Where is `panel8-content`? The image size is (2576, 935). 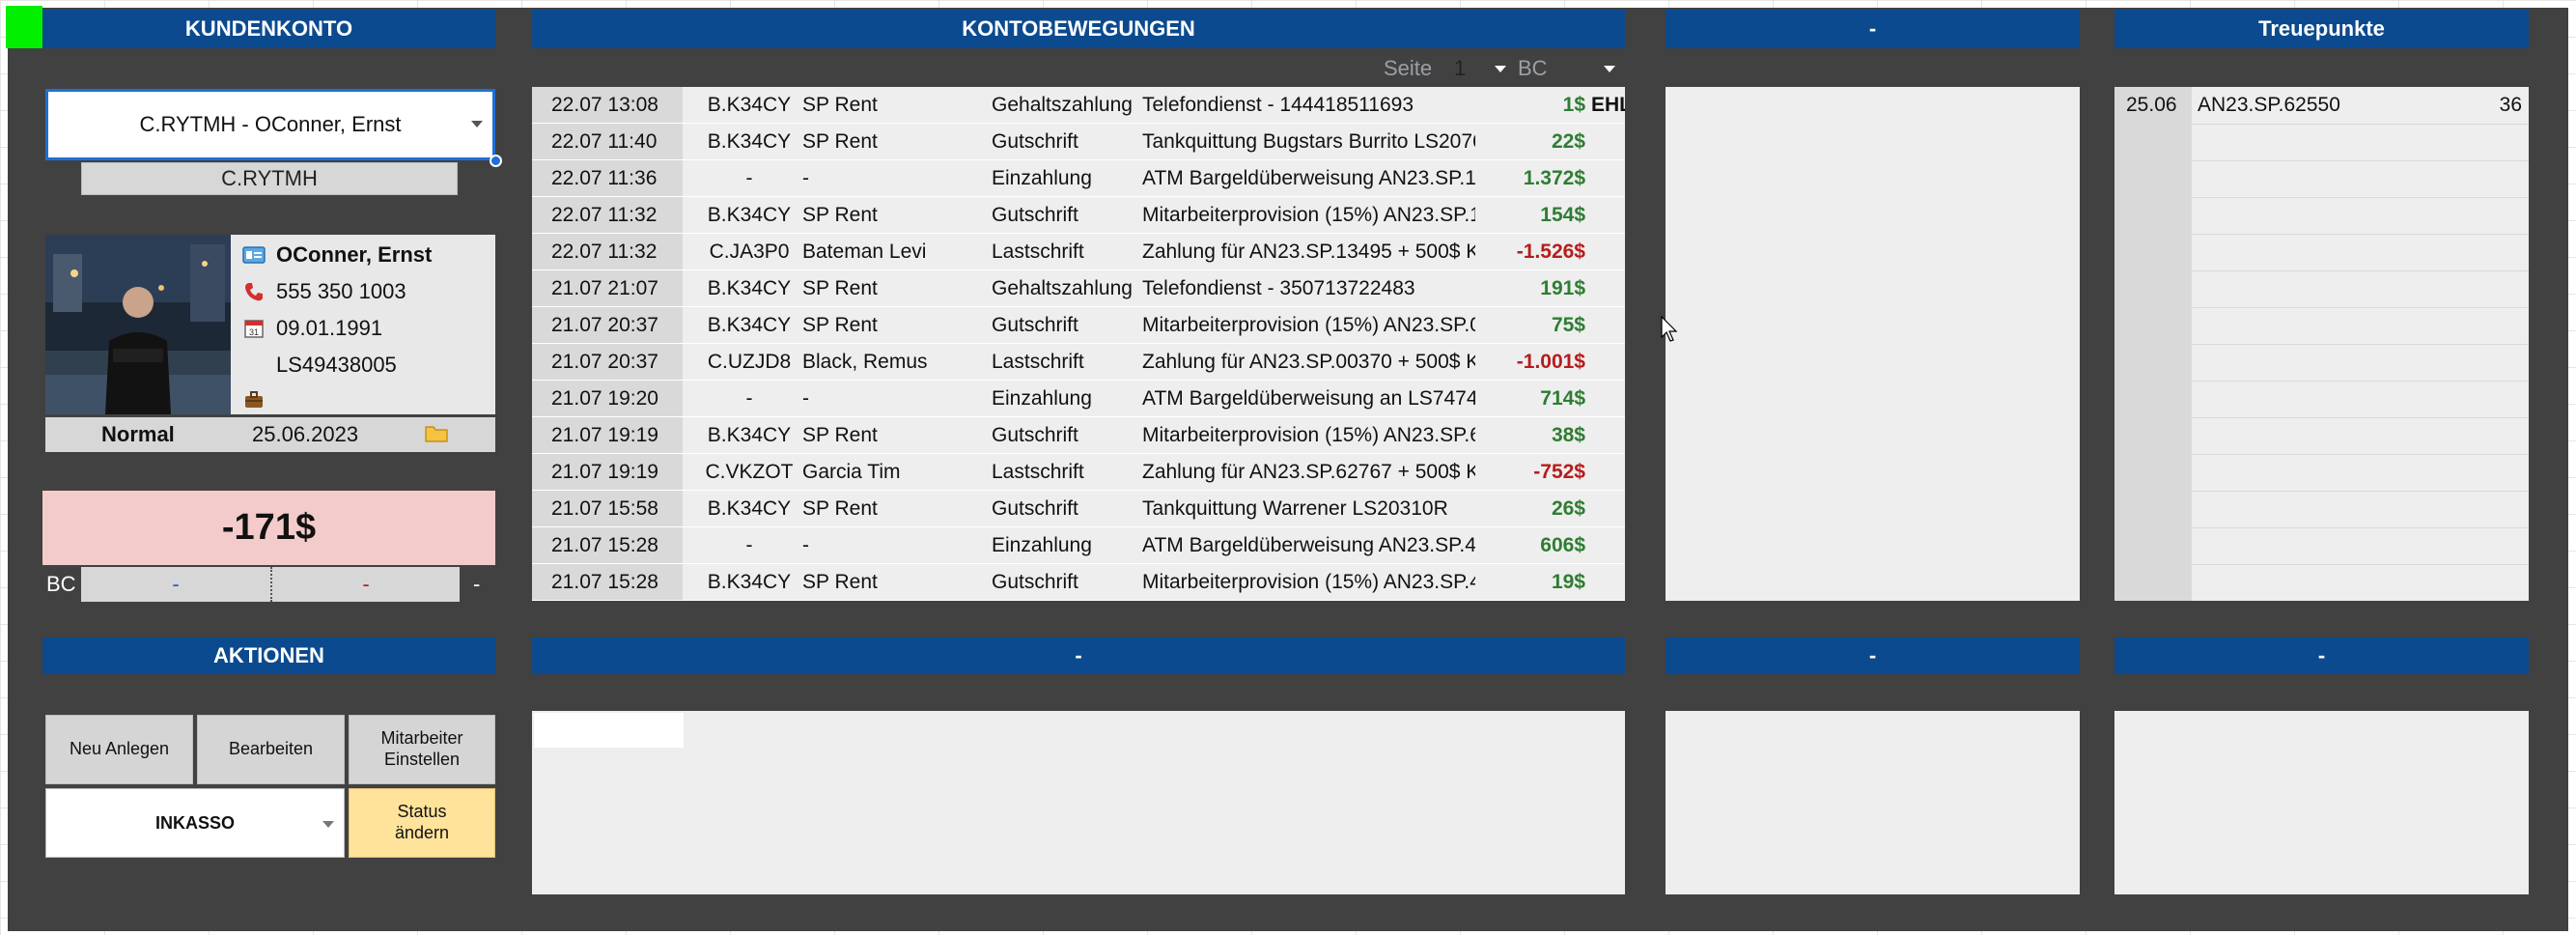
panel8-content is located at coordinates (2322, 803).